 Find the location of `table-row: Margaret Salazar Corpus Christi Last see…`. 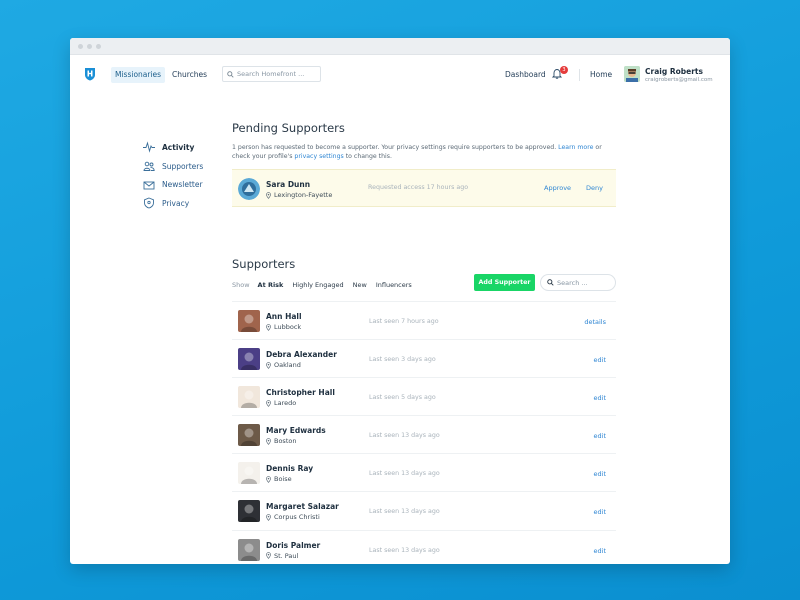

table-row: Margaret Salazar Corpus Christi Last see… is located at coordinates (424, 511).